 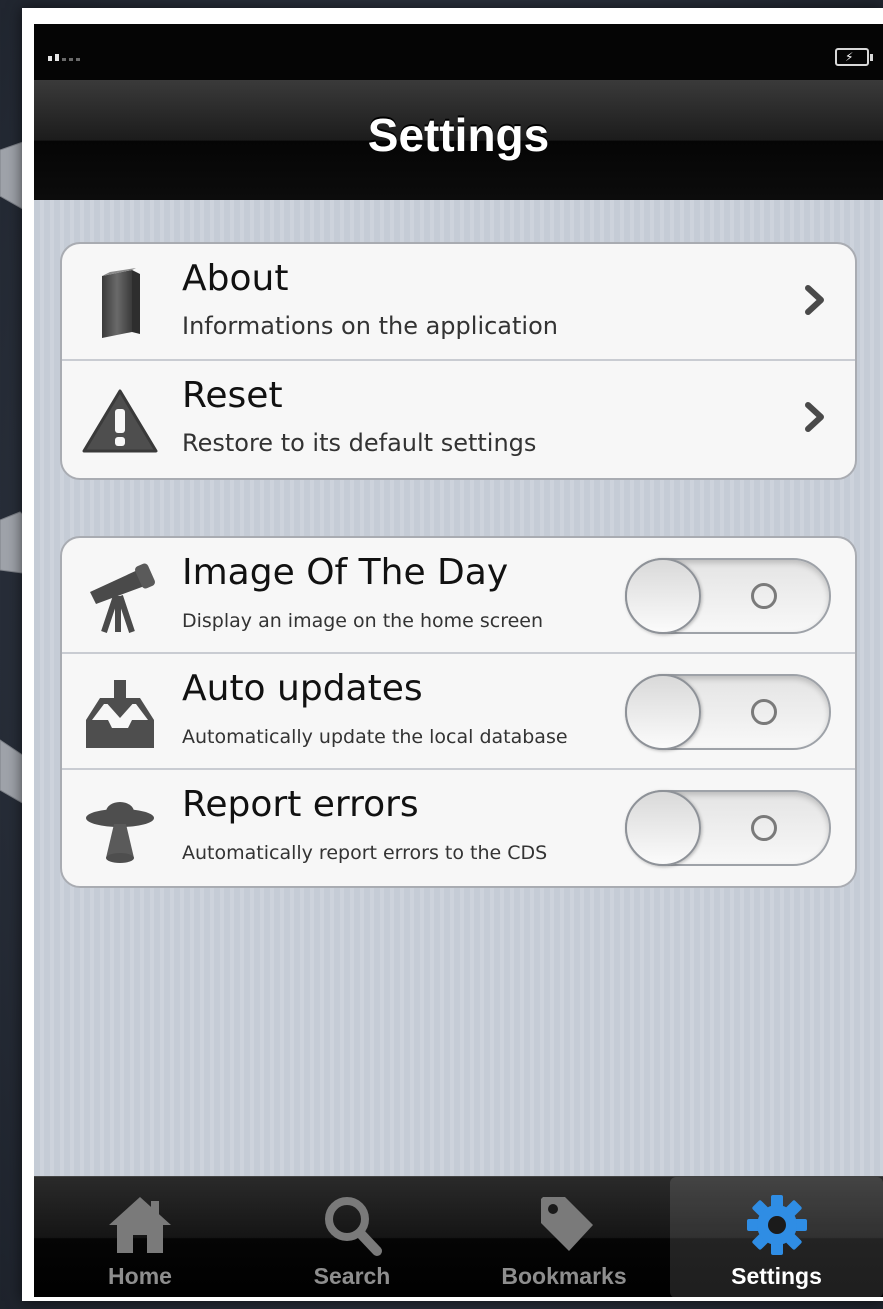 I want to click on row-subtitle: Restore to its default settings, so click(x=359, y=443).